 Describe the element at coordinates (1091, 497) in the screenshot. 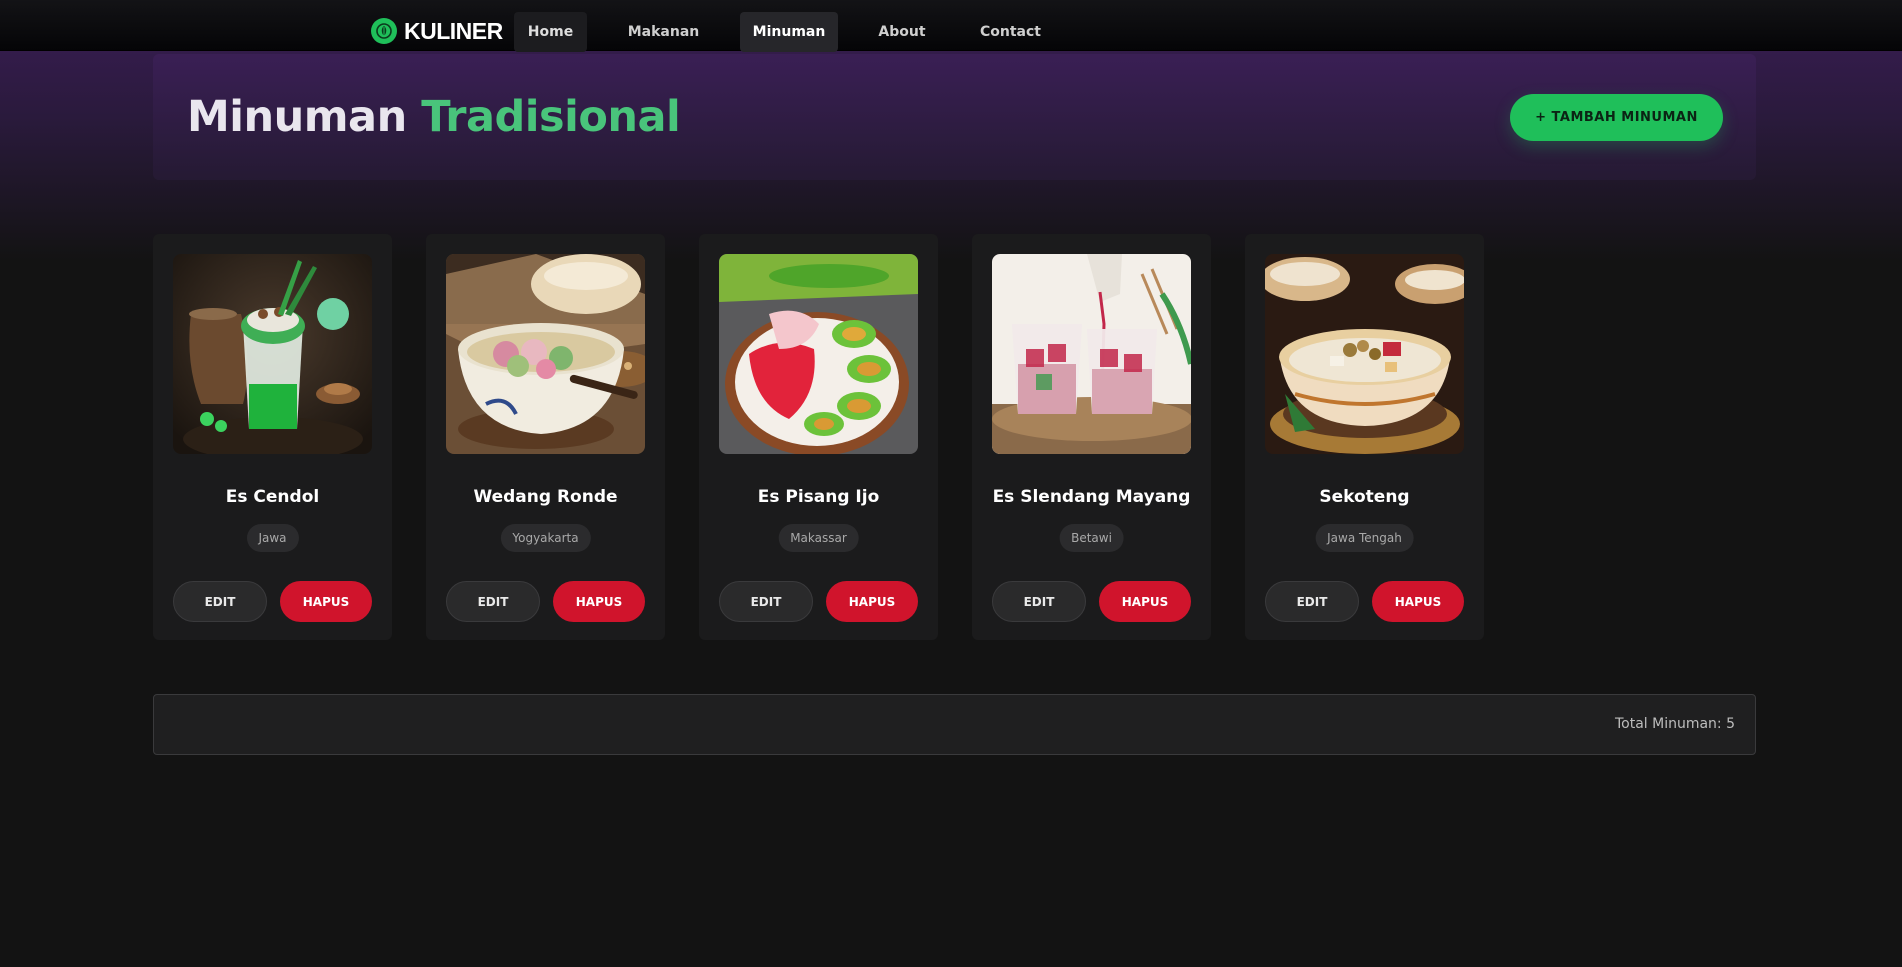

I see `drink-name: Es Slendang Mayang` at that location.